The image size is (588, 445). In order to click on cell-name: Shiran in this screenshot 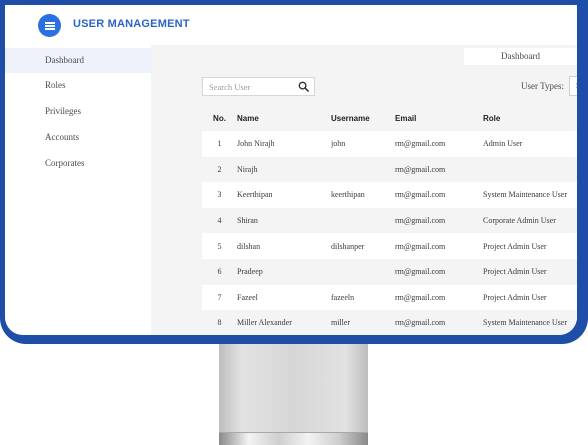, I will do `click(284, 220)`.